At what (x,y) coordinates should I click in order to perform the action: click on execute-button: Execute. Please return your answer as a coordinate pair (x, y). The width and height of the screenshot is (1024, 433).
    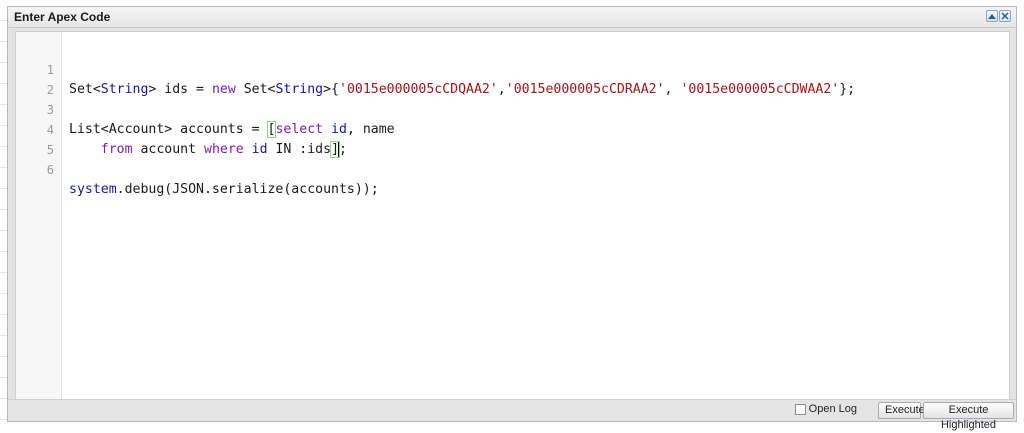
    Looking at the image, I should click on (901, 410).